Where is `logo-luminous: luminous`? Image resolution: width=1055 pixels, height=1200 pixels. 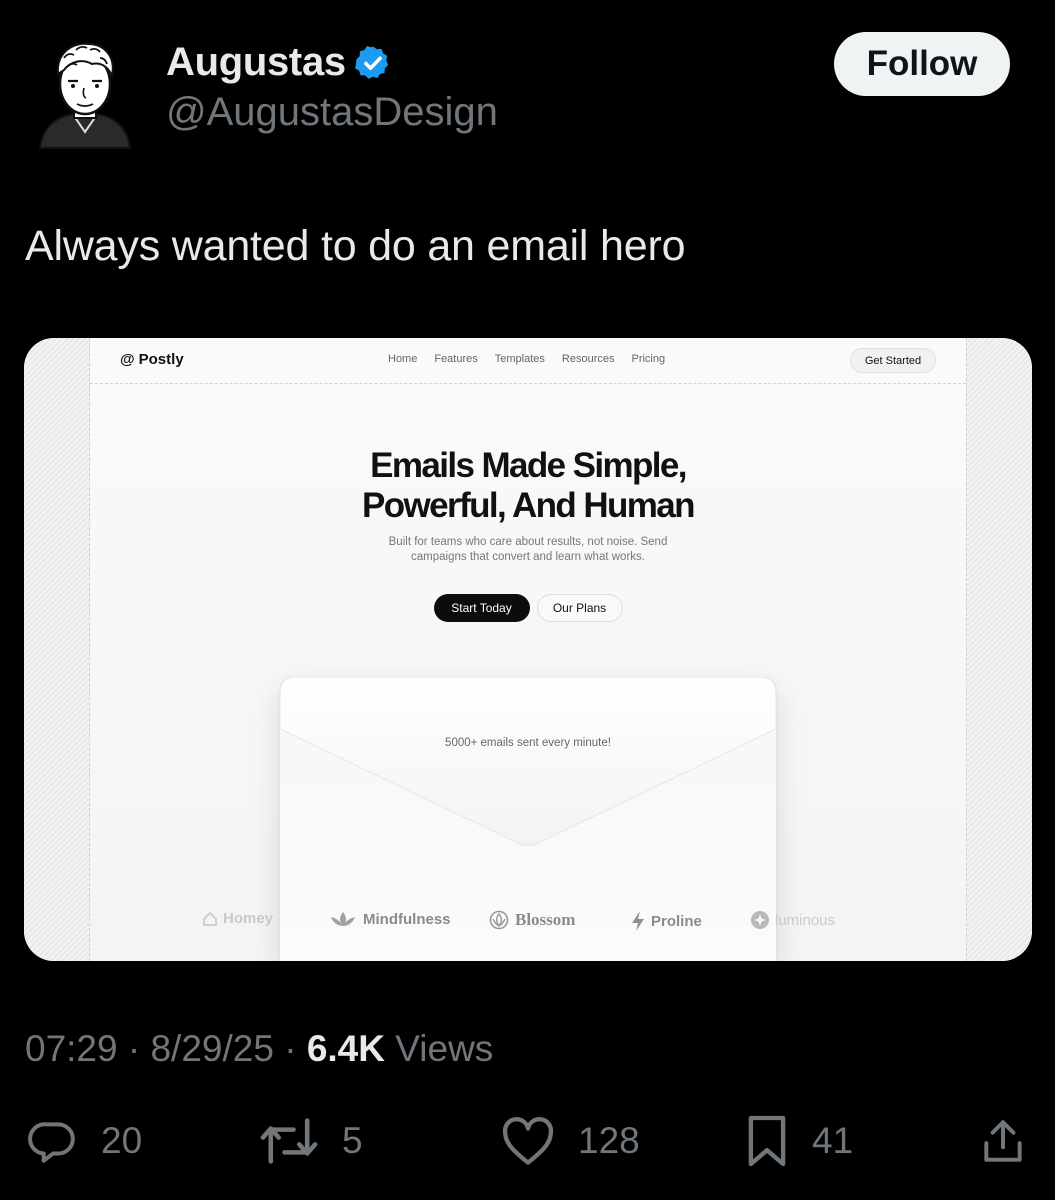
logo-luminous: luminous is located at coordinates (792, 920).